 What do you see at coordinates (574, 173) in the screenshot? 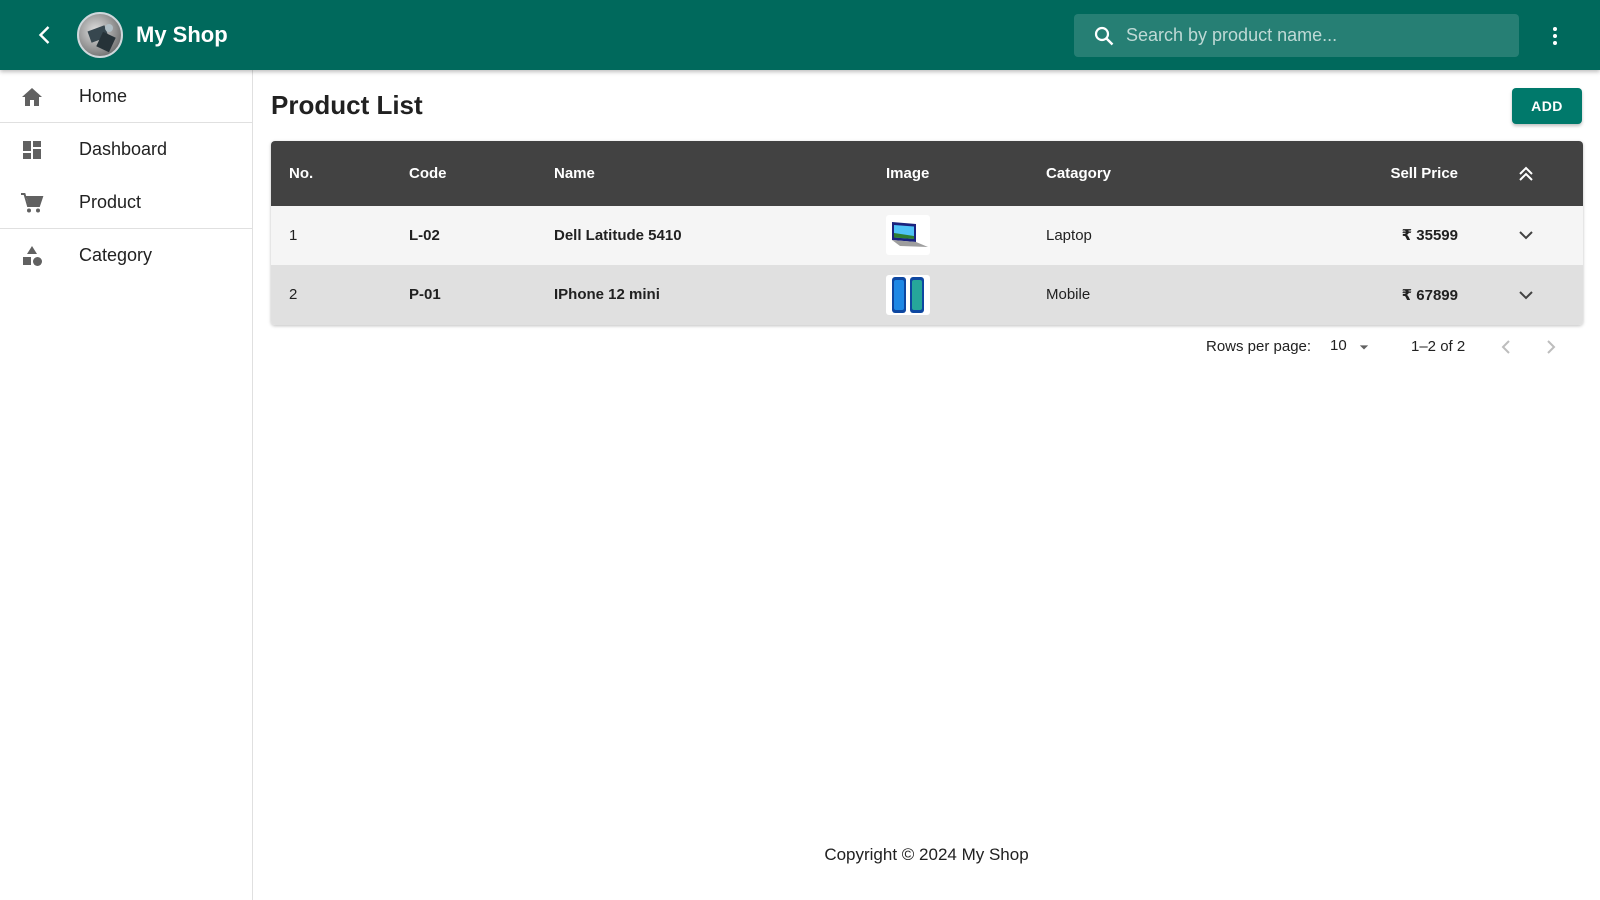
I see `header-name: Name` at bounding box center [574, 173].